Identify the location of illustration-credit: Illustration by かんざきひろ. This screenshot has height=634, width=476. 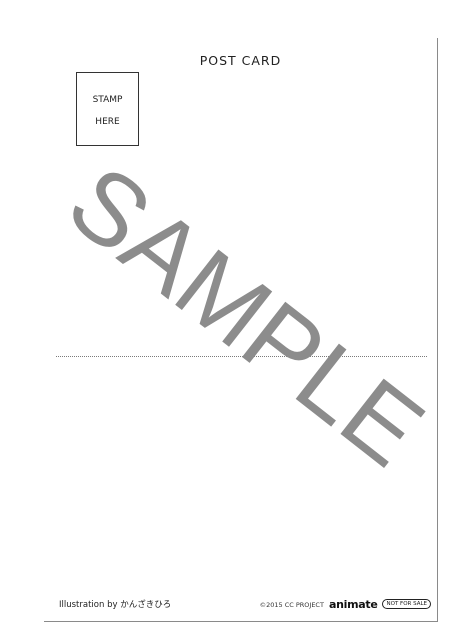
(115, 605).